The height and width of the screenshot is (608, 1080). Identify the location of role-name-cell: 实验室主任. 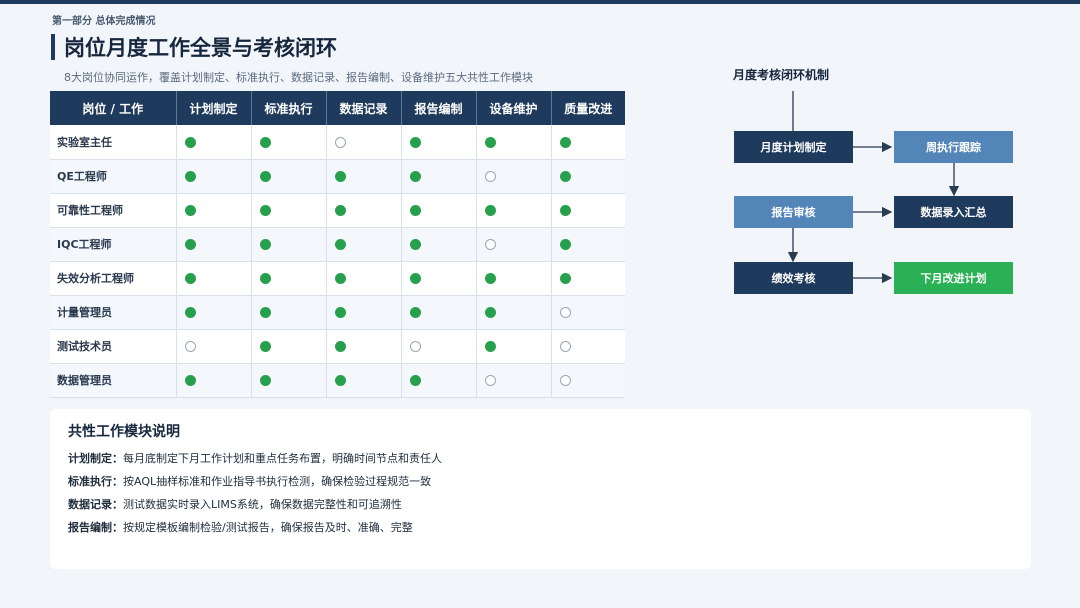
(113, 142).